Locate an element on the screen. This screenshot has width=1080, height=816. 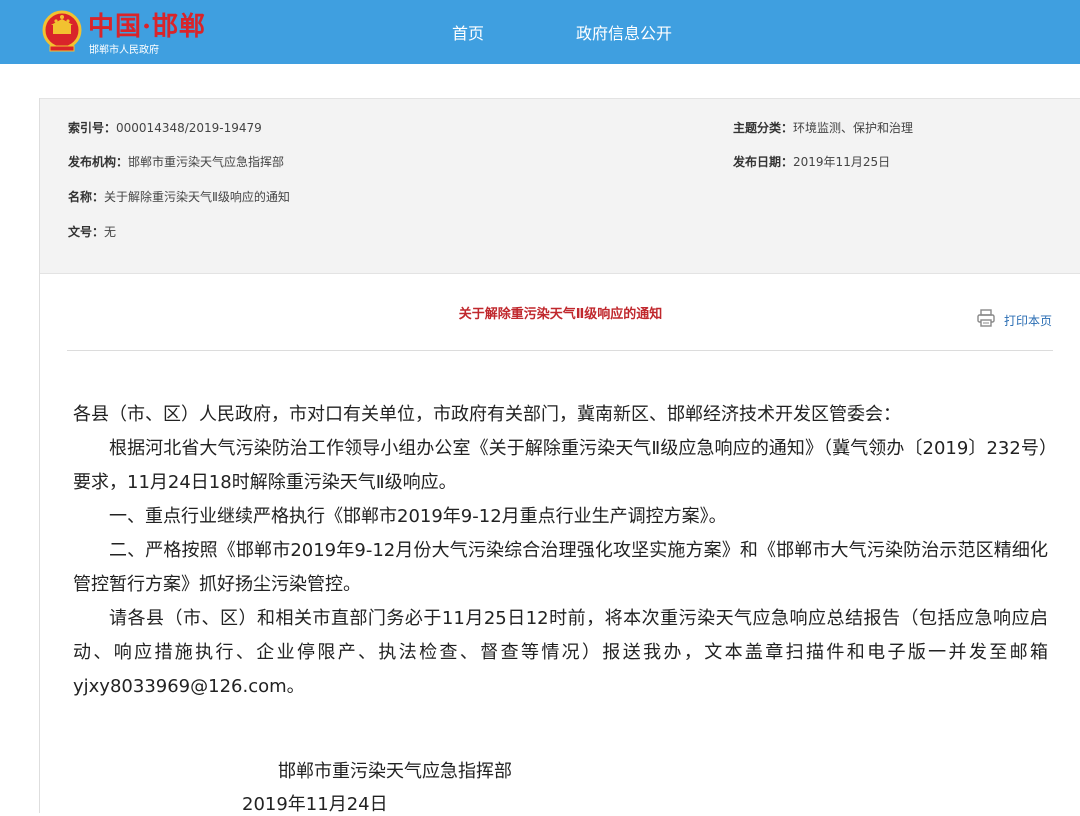
nav-home: 首页 is located at coordinates (468, 32).